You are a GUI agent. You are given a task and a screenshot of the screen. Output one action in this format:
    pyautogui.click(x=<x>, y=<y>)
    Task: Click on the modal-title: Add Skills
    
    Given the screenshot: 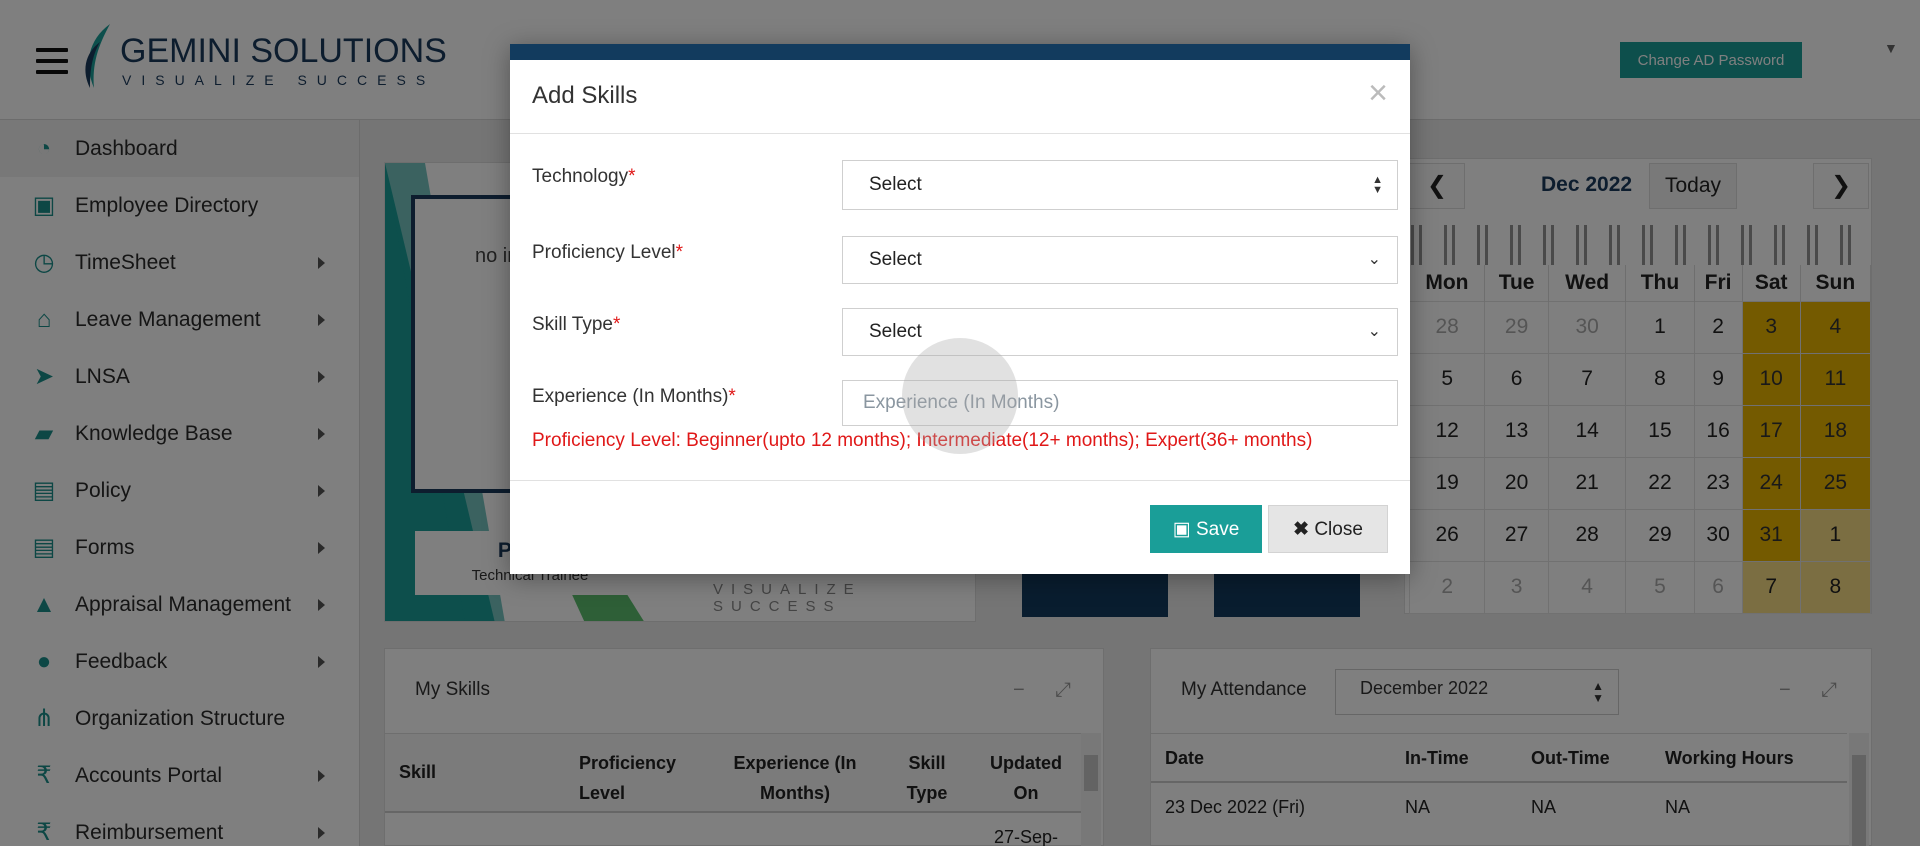 What is the action you would take?
    pyautogui.click(x=585, y=95)
    